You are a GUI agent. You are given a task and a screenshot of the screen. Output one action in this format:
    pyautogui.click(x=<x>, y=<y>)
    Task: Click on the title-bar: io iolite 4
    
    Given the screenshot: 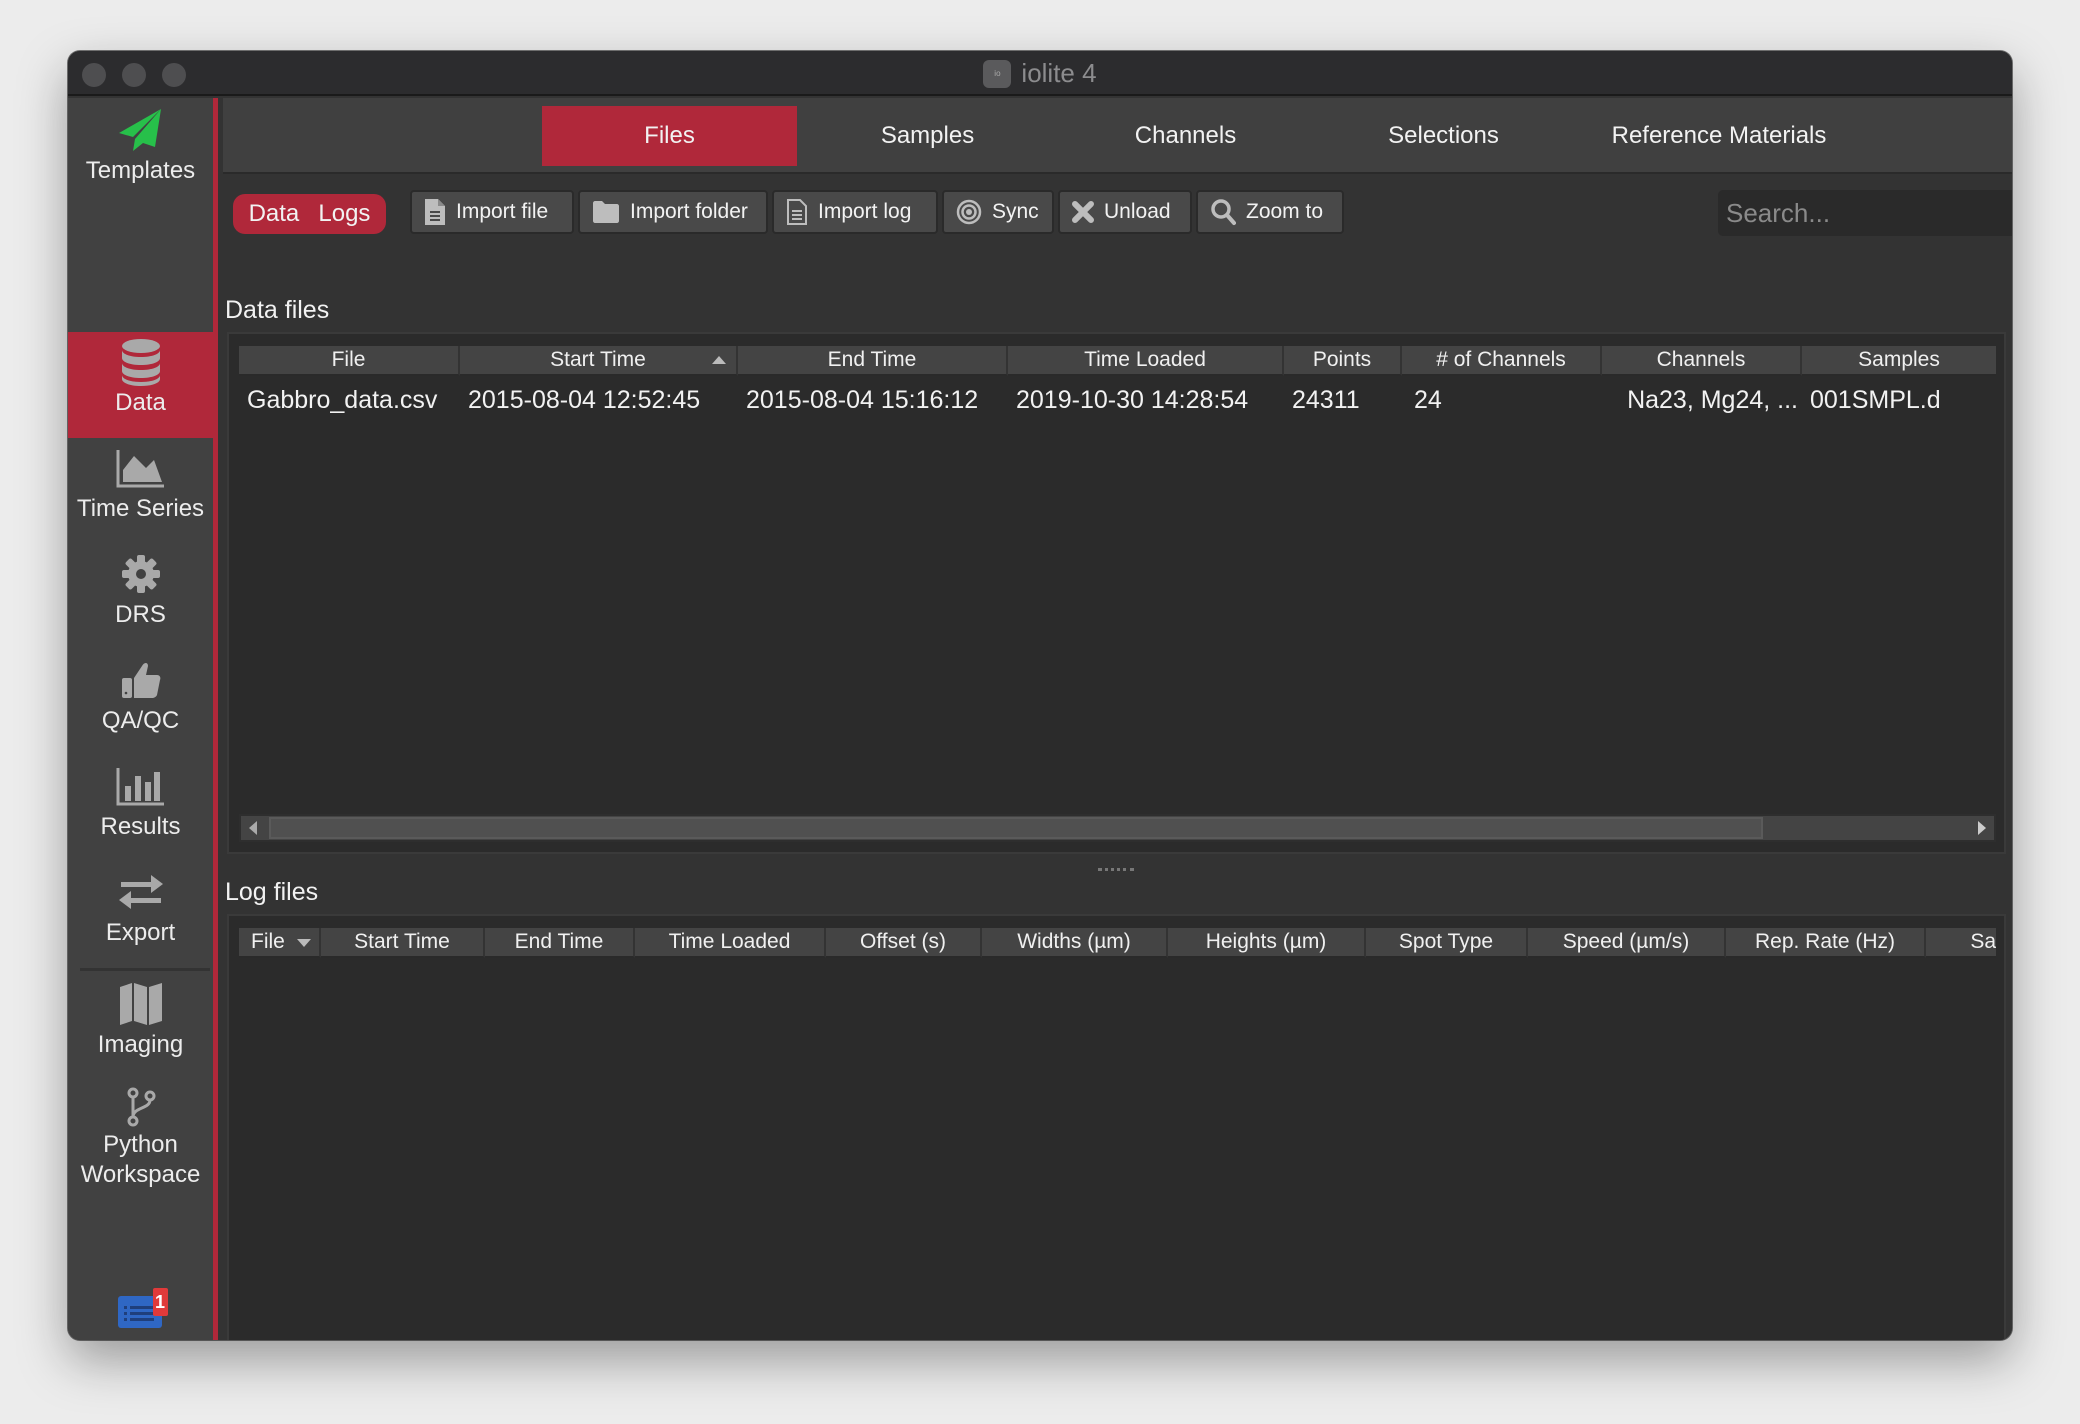 What is the action you would take?
    pyautogui.click(x=1040, y=73)
    